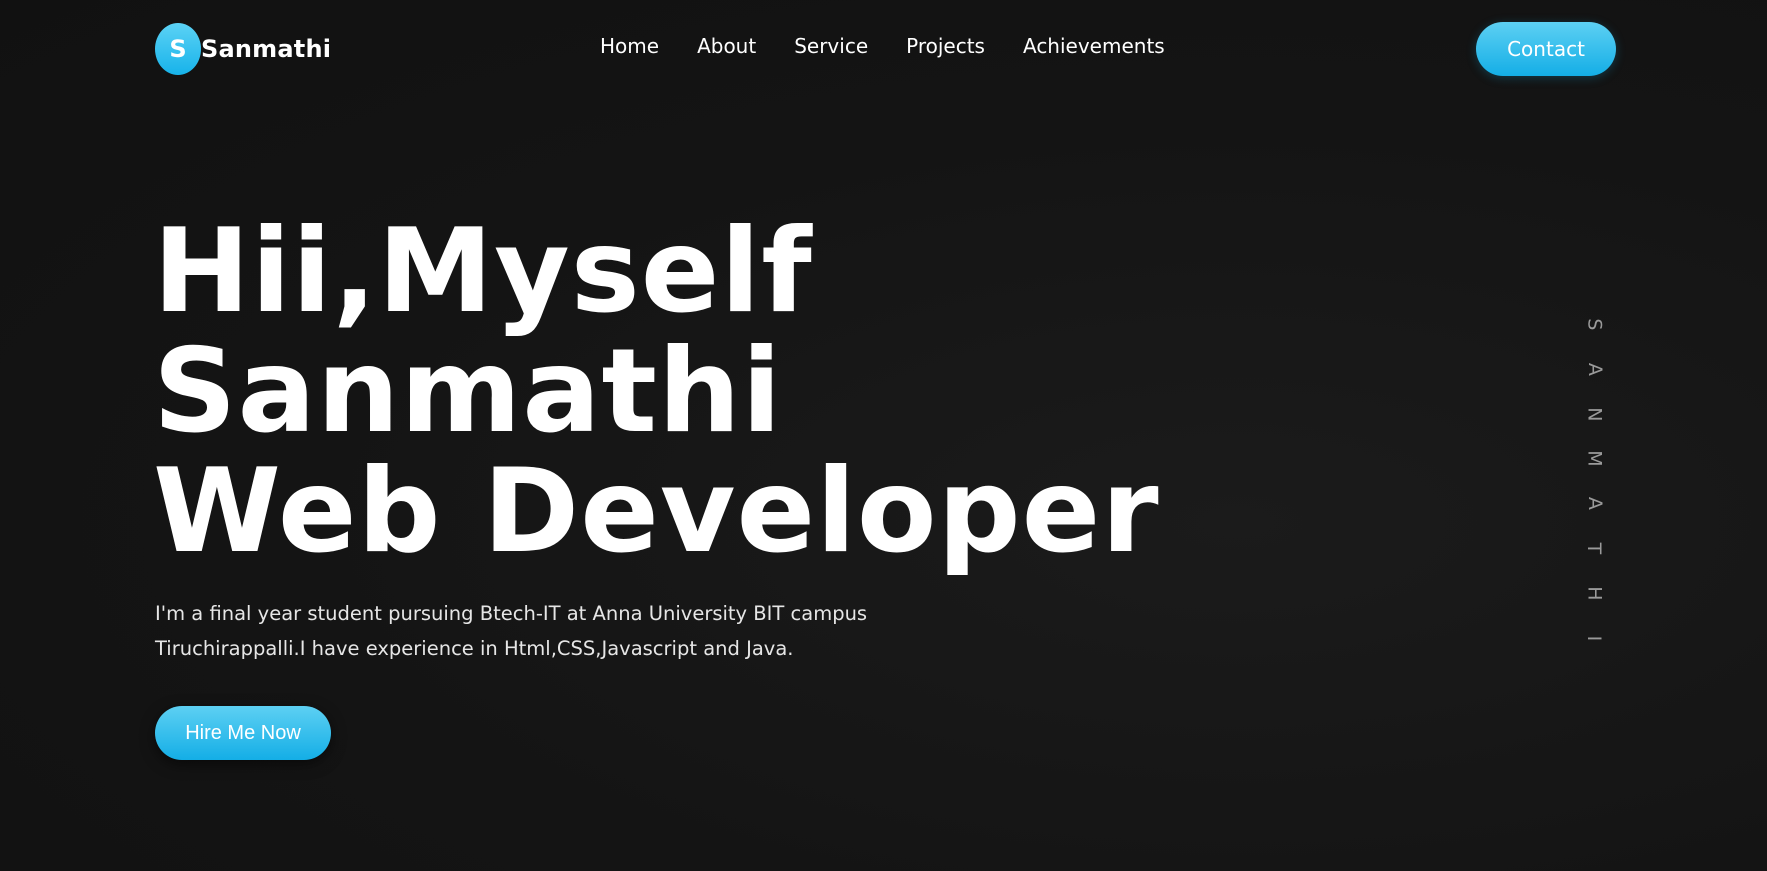  Describe the element at coordinates (629, 46) in the screenshot. I see `nav-home: Home` at that location.